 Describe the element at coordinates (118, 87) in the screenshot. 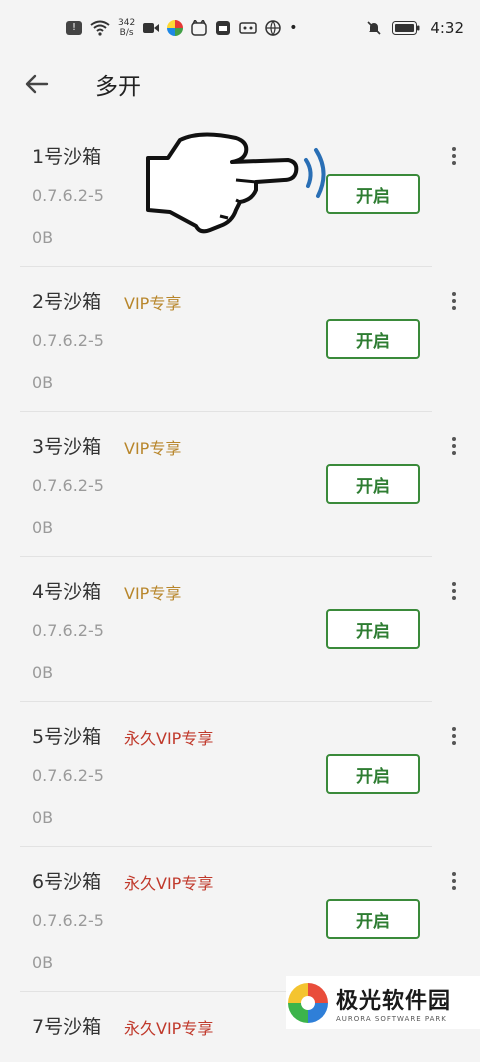

I see `page-title: 多开` at that location.